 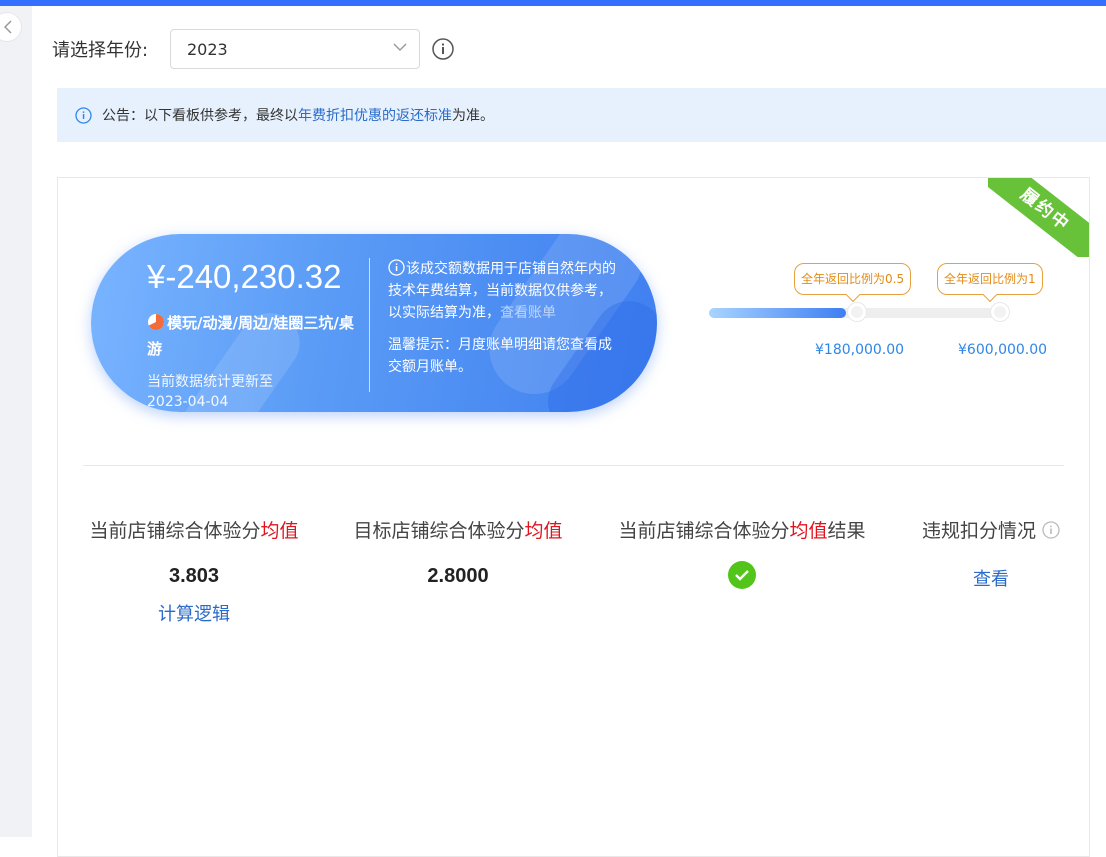 I want to click on pie-chart-icon, so click(x=156, y=322).